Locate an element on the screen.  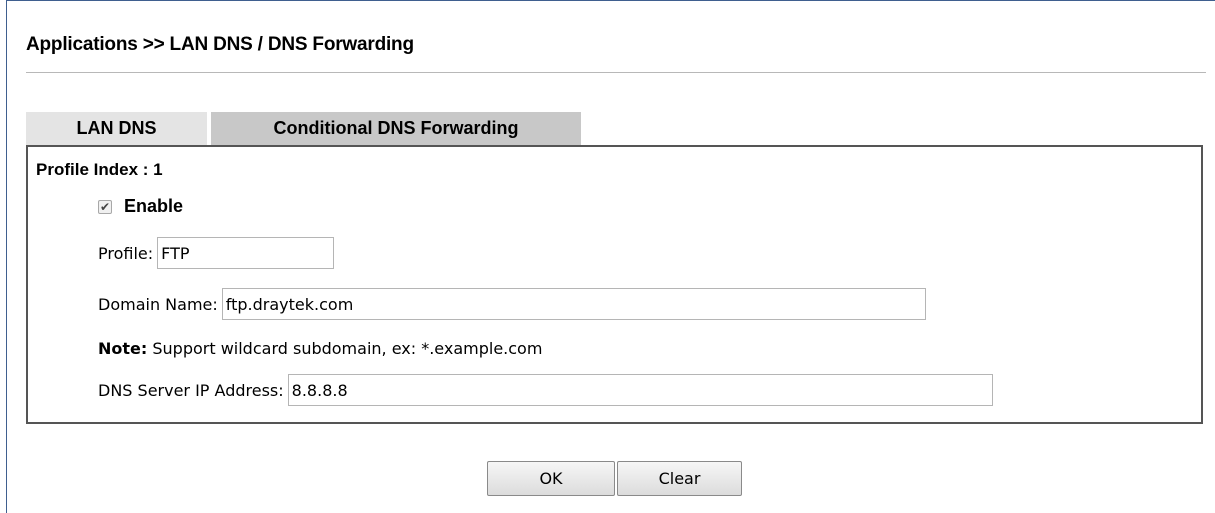
tab-conditional-dns-forwarding: Conditional DNS Forwarding is located at coordinates (396, 128).